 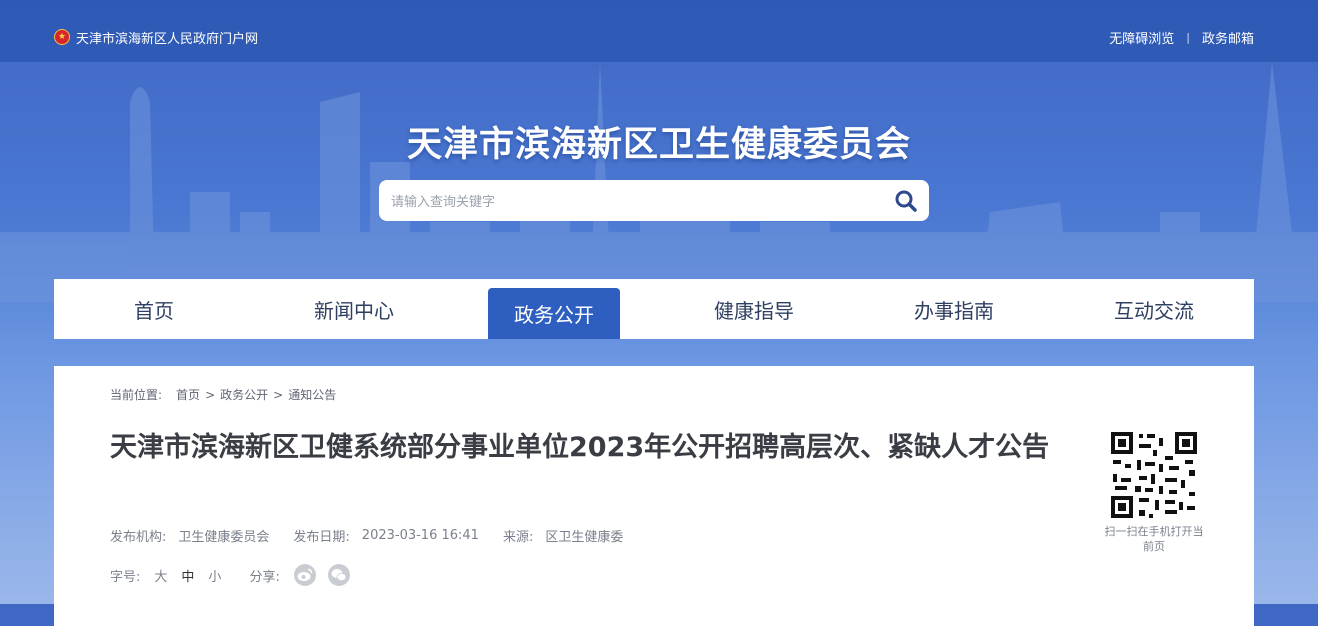 I want to click on nav-item-home: 首页, so click(x=154, y=309).